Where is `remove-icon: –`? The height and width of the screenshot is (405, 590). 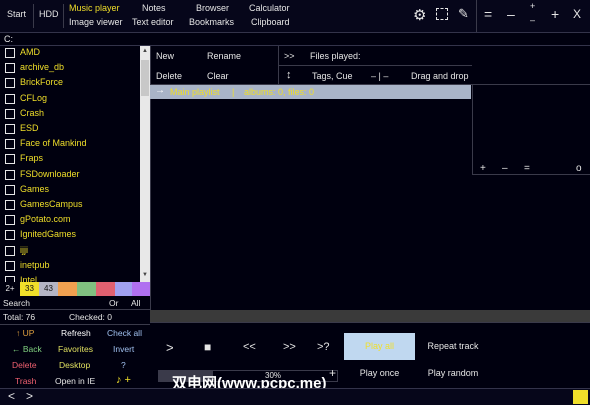 remove-icon: – is located at coordinates (505, 168).